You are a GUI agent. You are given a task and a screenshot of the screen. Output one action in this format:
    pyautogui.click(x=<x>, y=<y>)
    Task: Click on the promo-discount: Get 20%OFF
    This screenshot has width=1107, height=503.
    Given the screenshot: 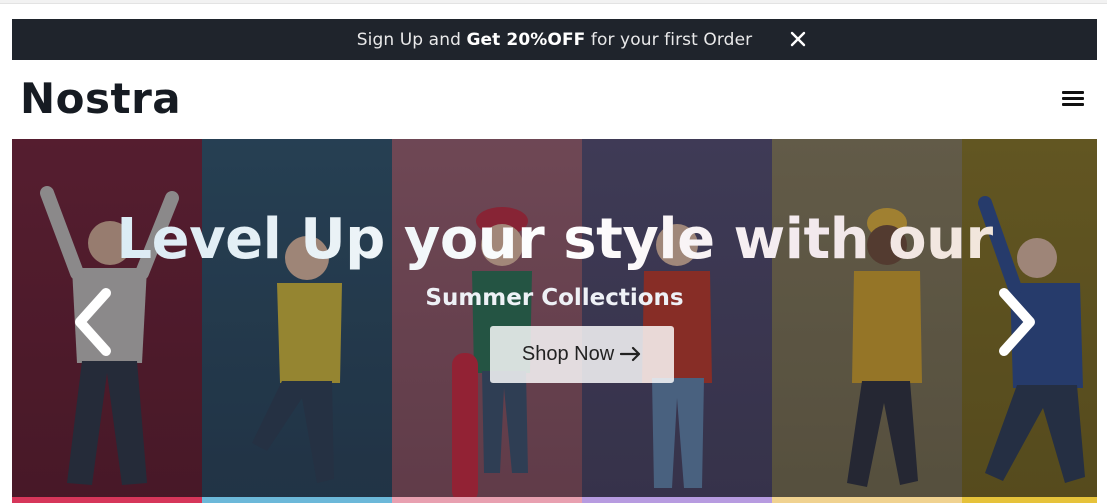 What is the action you would take?
    pyautogui.click(x=526, y=39)
    